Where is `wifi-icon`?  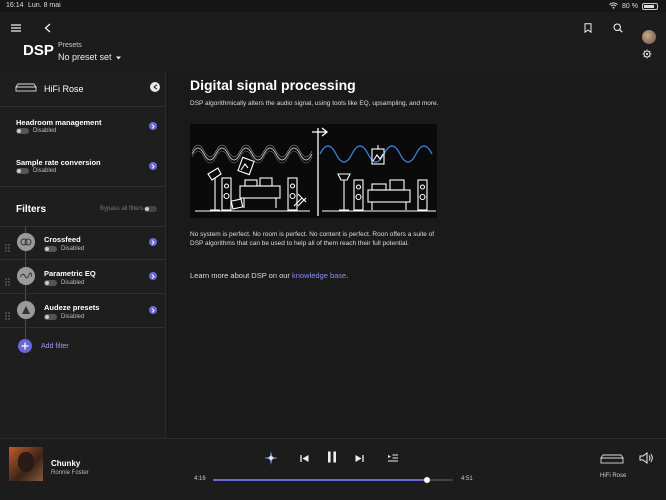 wifi-icon is located at coordinates (613, 6).